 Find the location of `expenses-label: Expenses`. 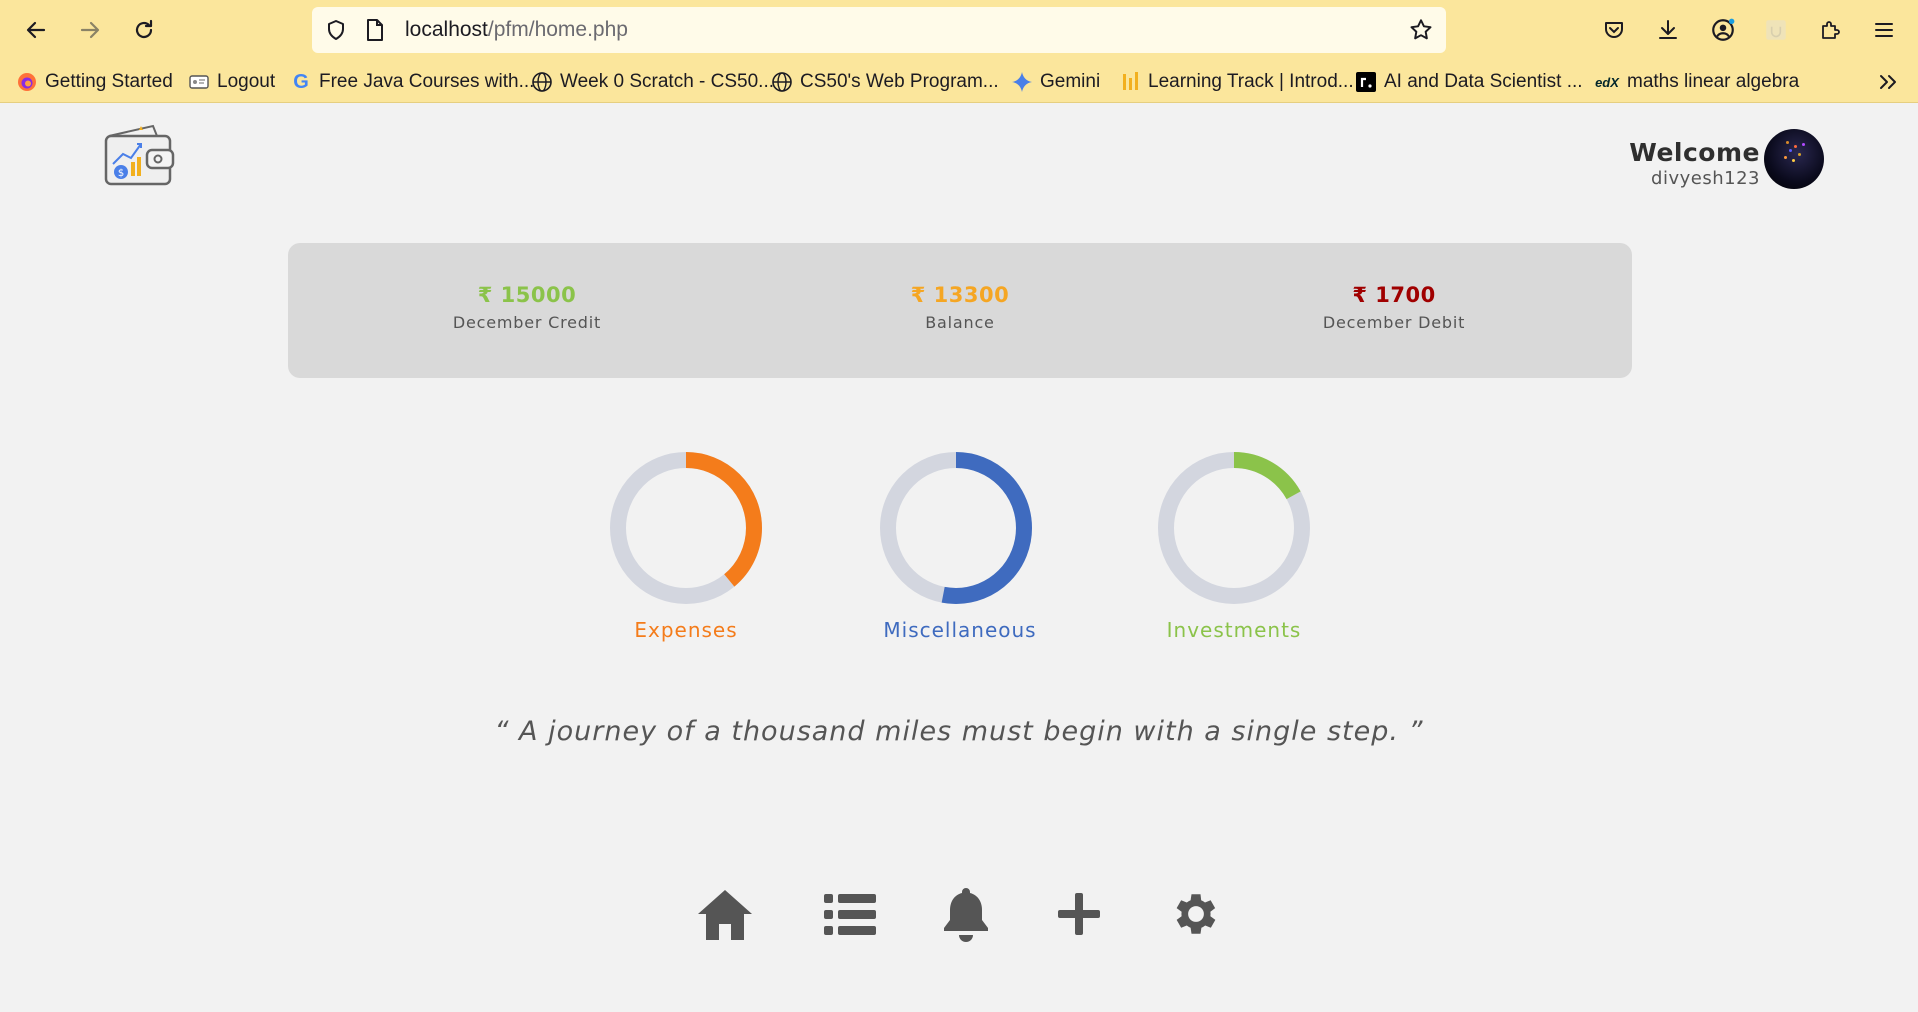

expenses-label: Expenses is located at coordinates (686, 630).